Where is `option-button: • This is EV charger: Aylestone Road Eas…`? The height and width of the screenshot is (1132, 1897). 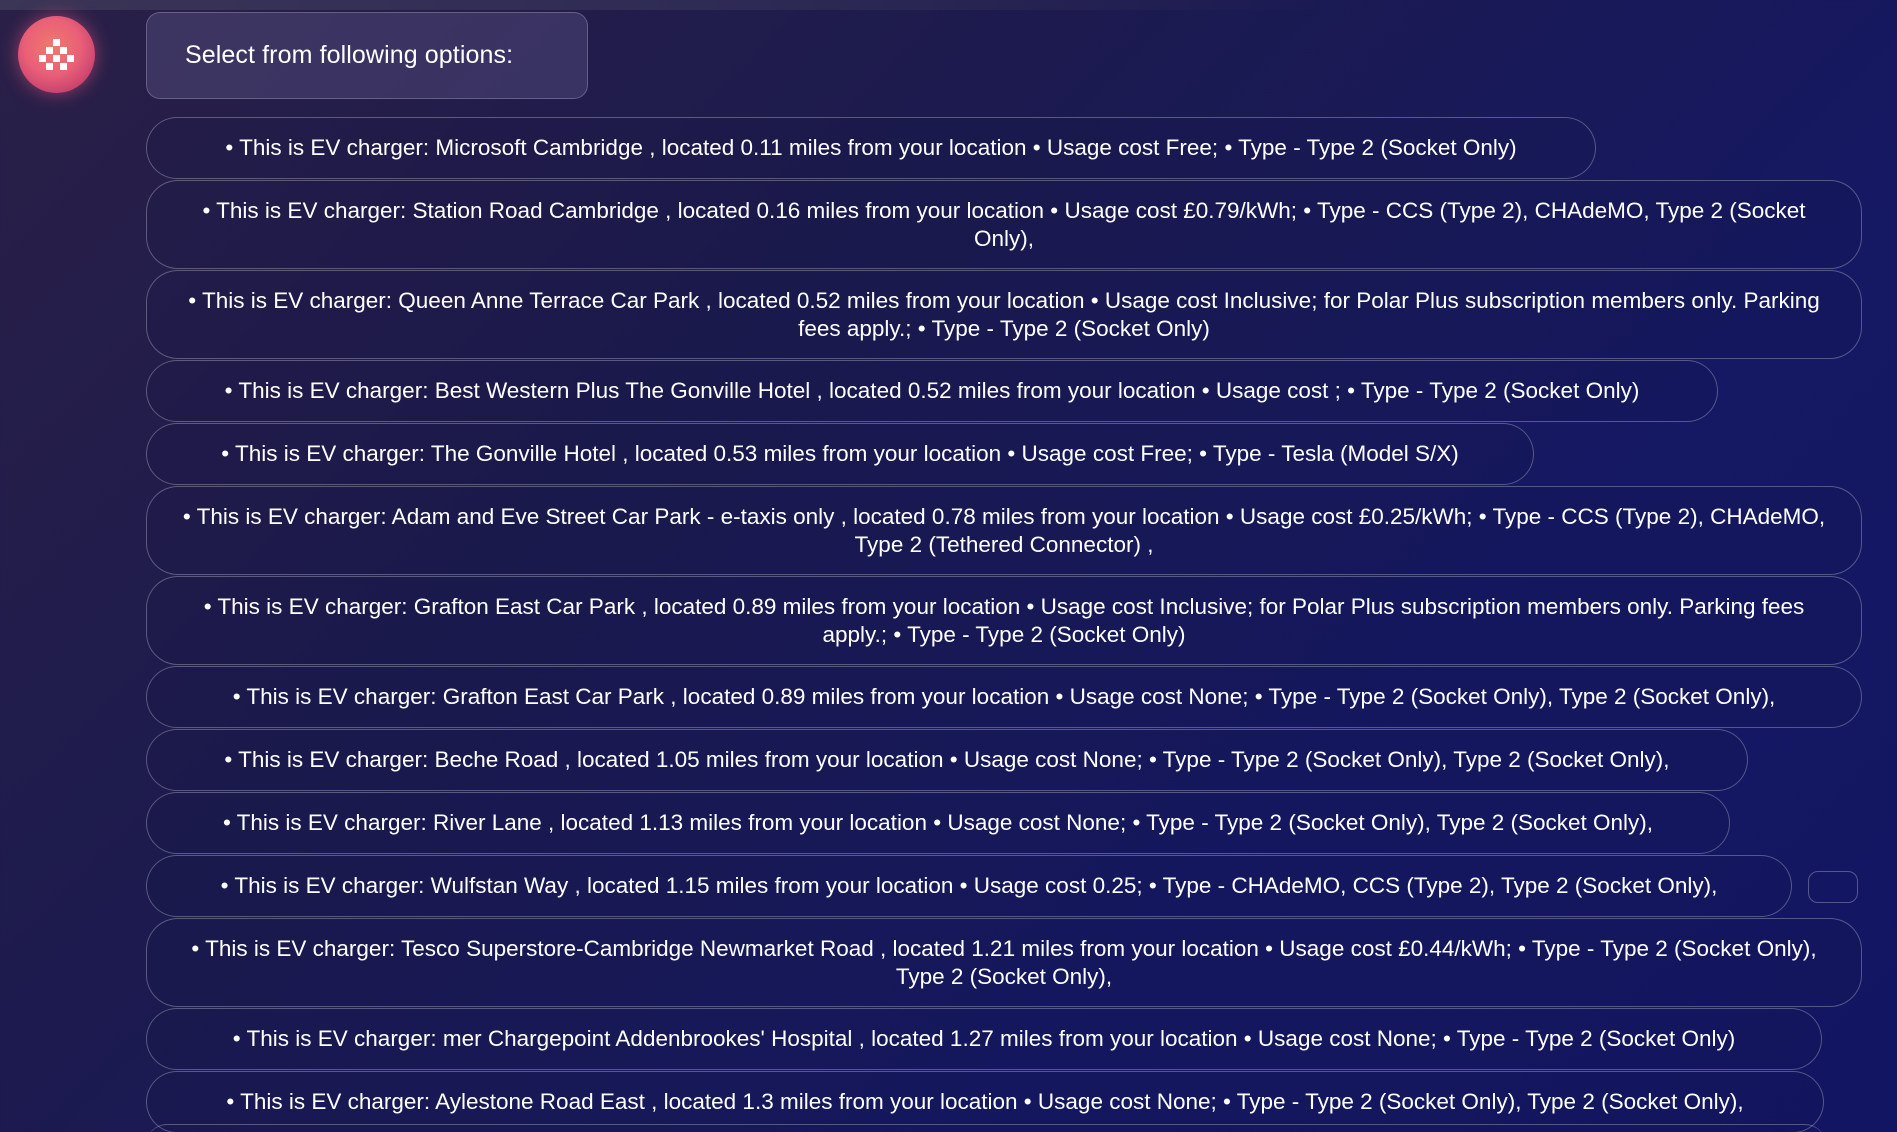 option-button: • This is EV charger: Aylestone Road Eas… is located at coordinates (985, 1101).